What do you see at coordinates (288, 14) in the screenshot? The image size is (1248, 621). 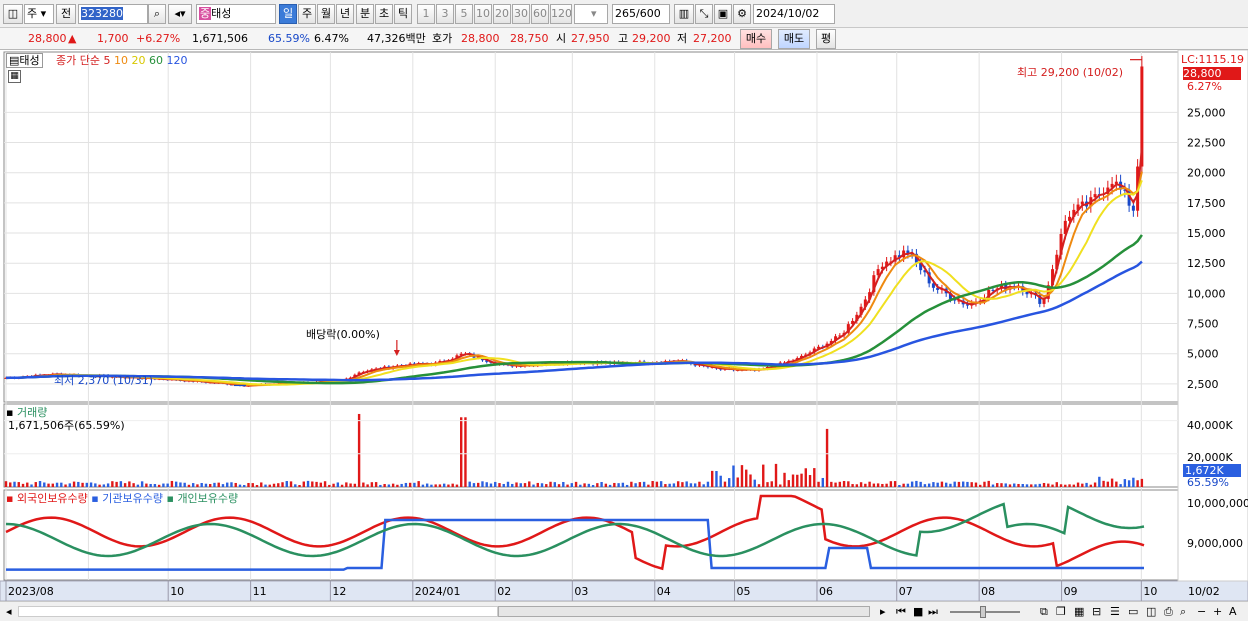 I see `period-day: 일` at bounding box center [288, 14].